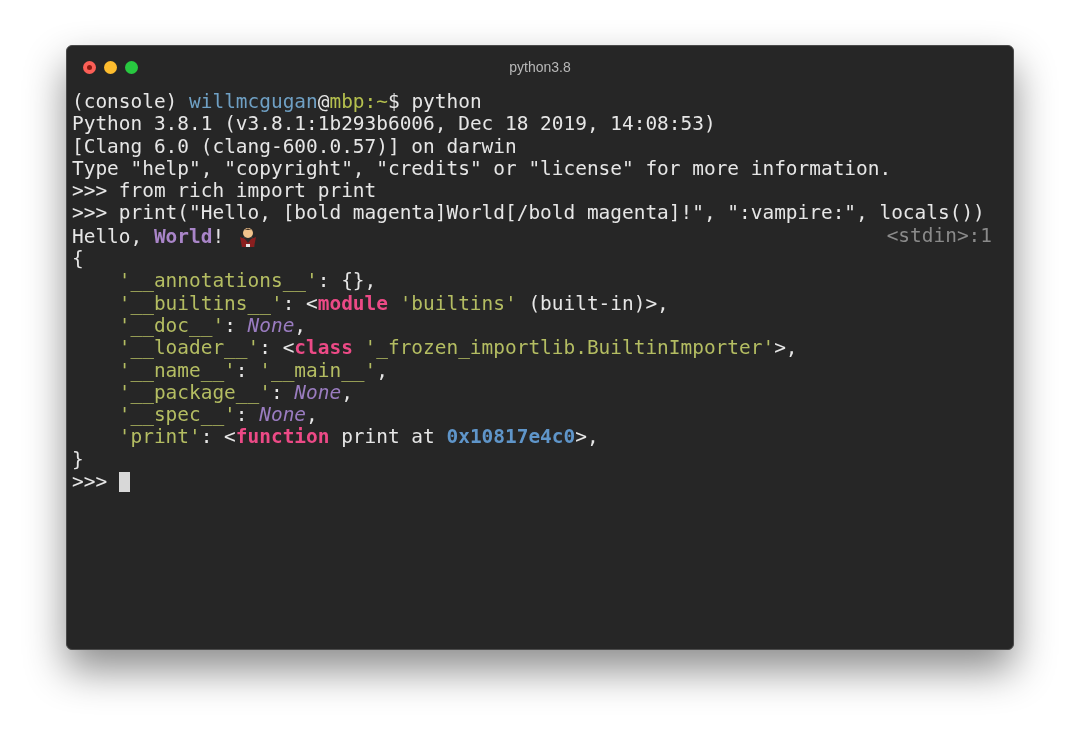 This screenshot has width=1080, height=737. What do you see at coordinates (393, 303) in the screenshot?
I see `terminal-line: '__builtins__': <module 'builtins' (built-in)>,` at bounding box center [393, 303].